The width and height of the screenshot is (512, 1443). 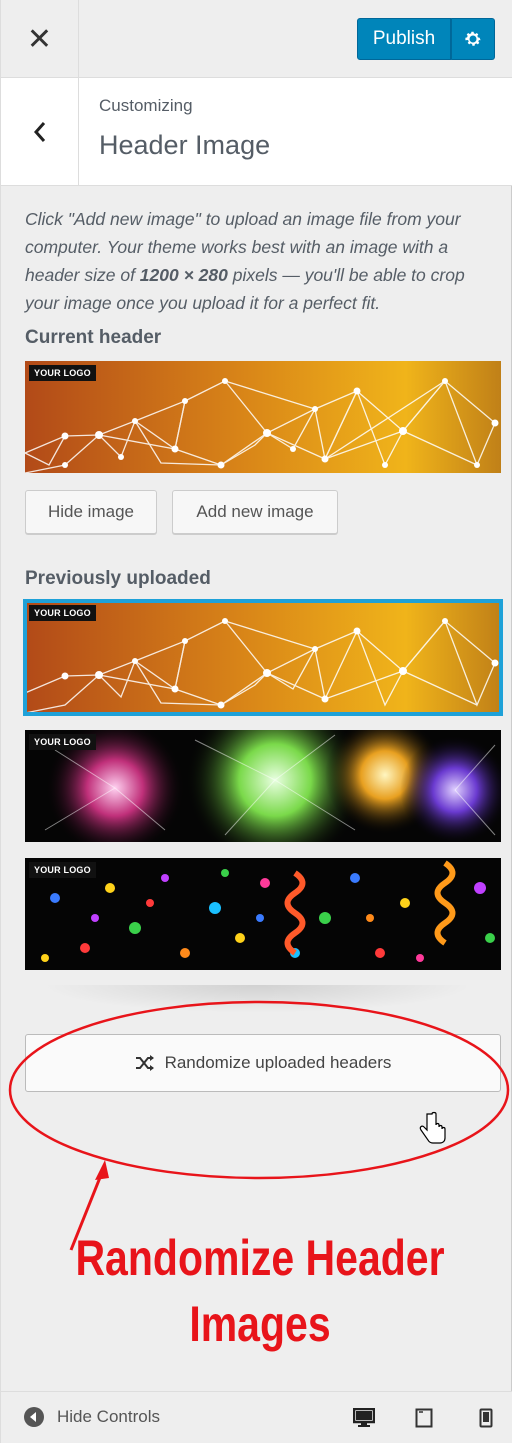 What do you see at coordinates (260, 1324) in the screenshot?
I see `callout-line-2: Images` at bounding box center [260, 1324].